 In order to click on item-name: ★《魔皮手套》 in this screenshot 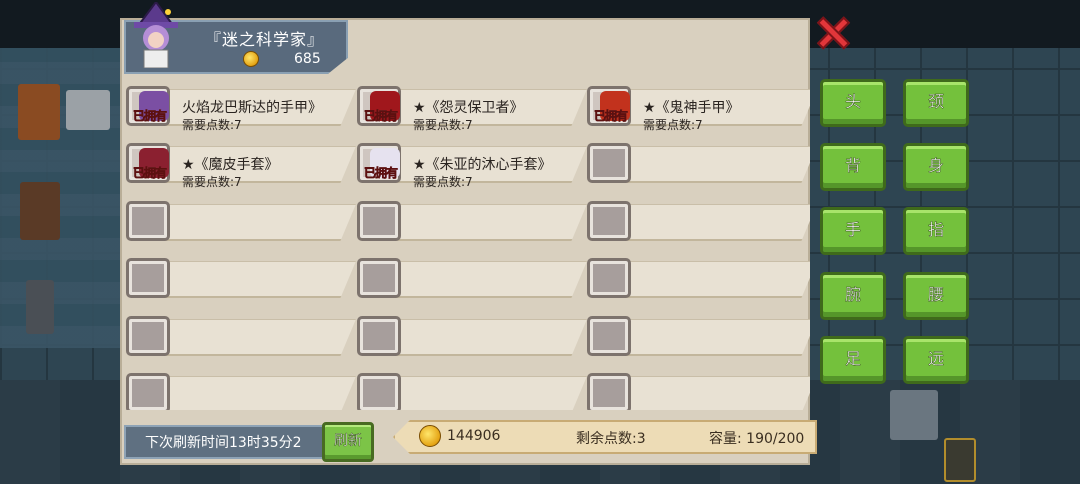, I will do `click(230, 165)`.